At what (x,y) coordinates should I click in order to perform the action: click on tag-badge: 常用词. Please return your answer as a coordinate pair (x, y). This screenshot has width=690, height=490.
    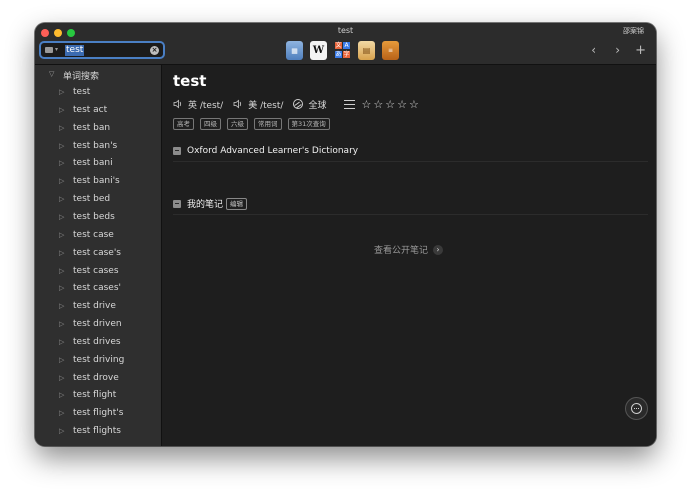
    Looking at the image, I should click on (268, 124).